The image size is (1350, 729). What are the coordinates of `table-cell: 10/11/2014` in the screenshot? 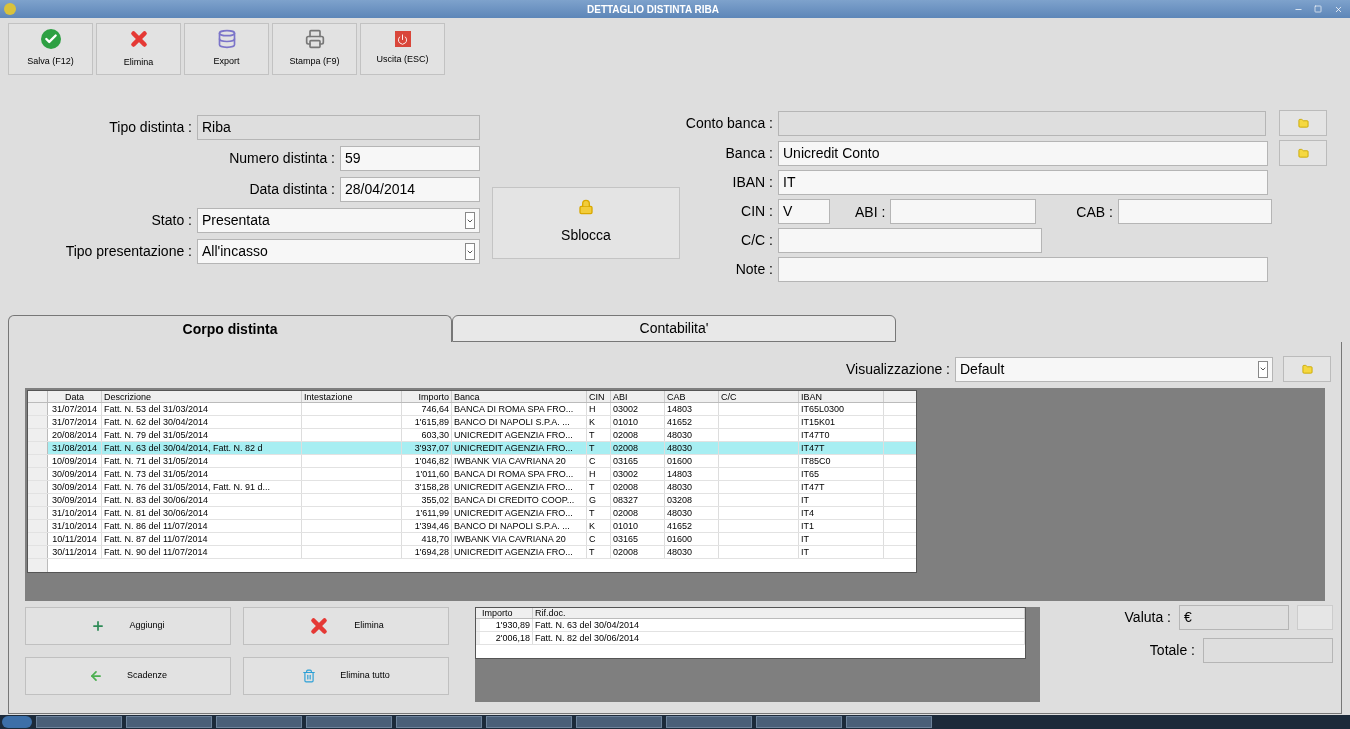 It's located at (75, 539).